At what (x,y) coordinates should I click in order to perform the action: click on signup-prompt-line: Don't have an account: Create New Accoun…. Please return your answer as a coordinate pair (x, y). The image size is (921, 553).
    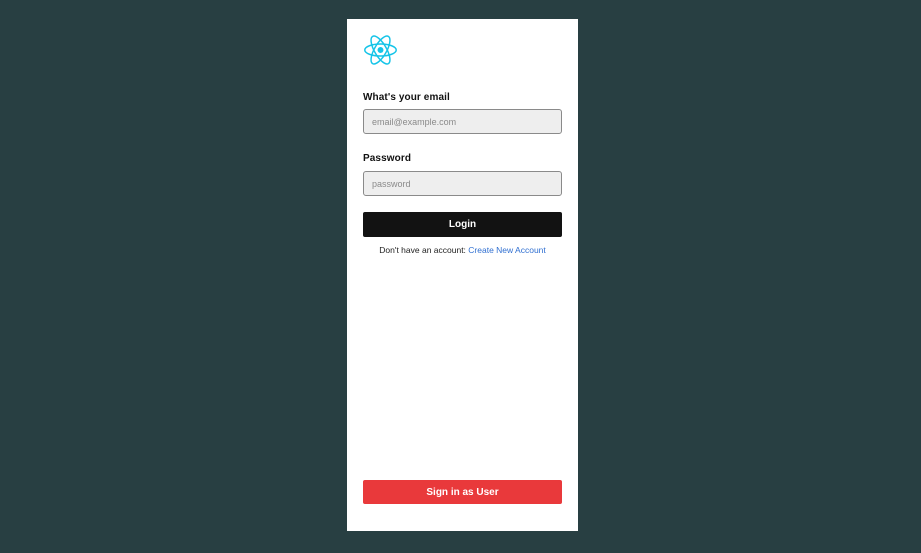
    Looking at the image, I should click on (462, 250).